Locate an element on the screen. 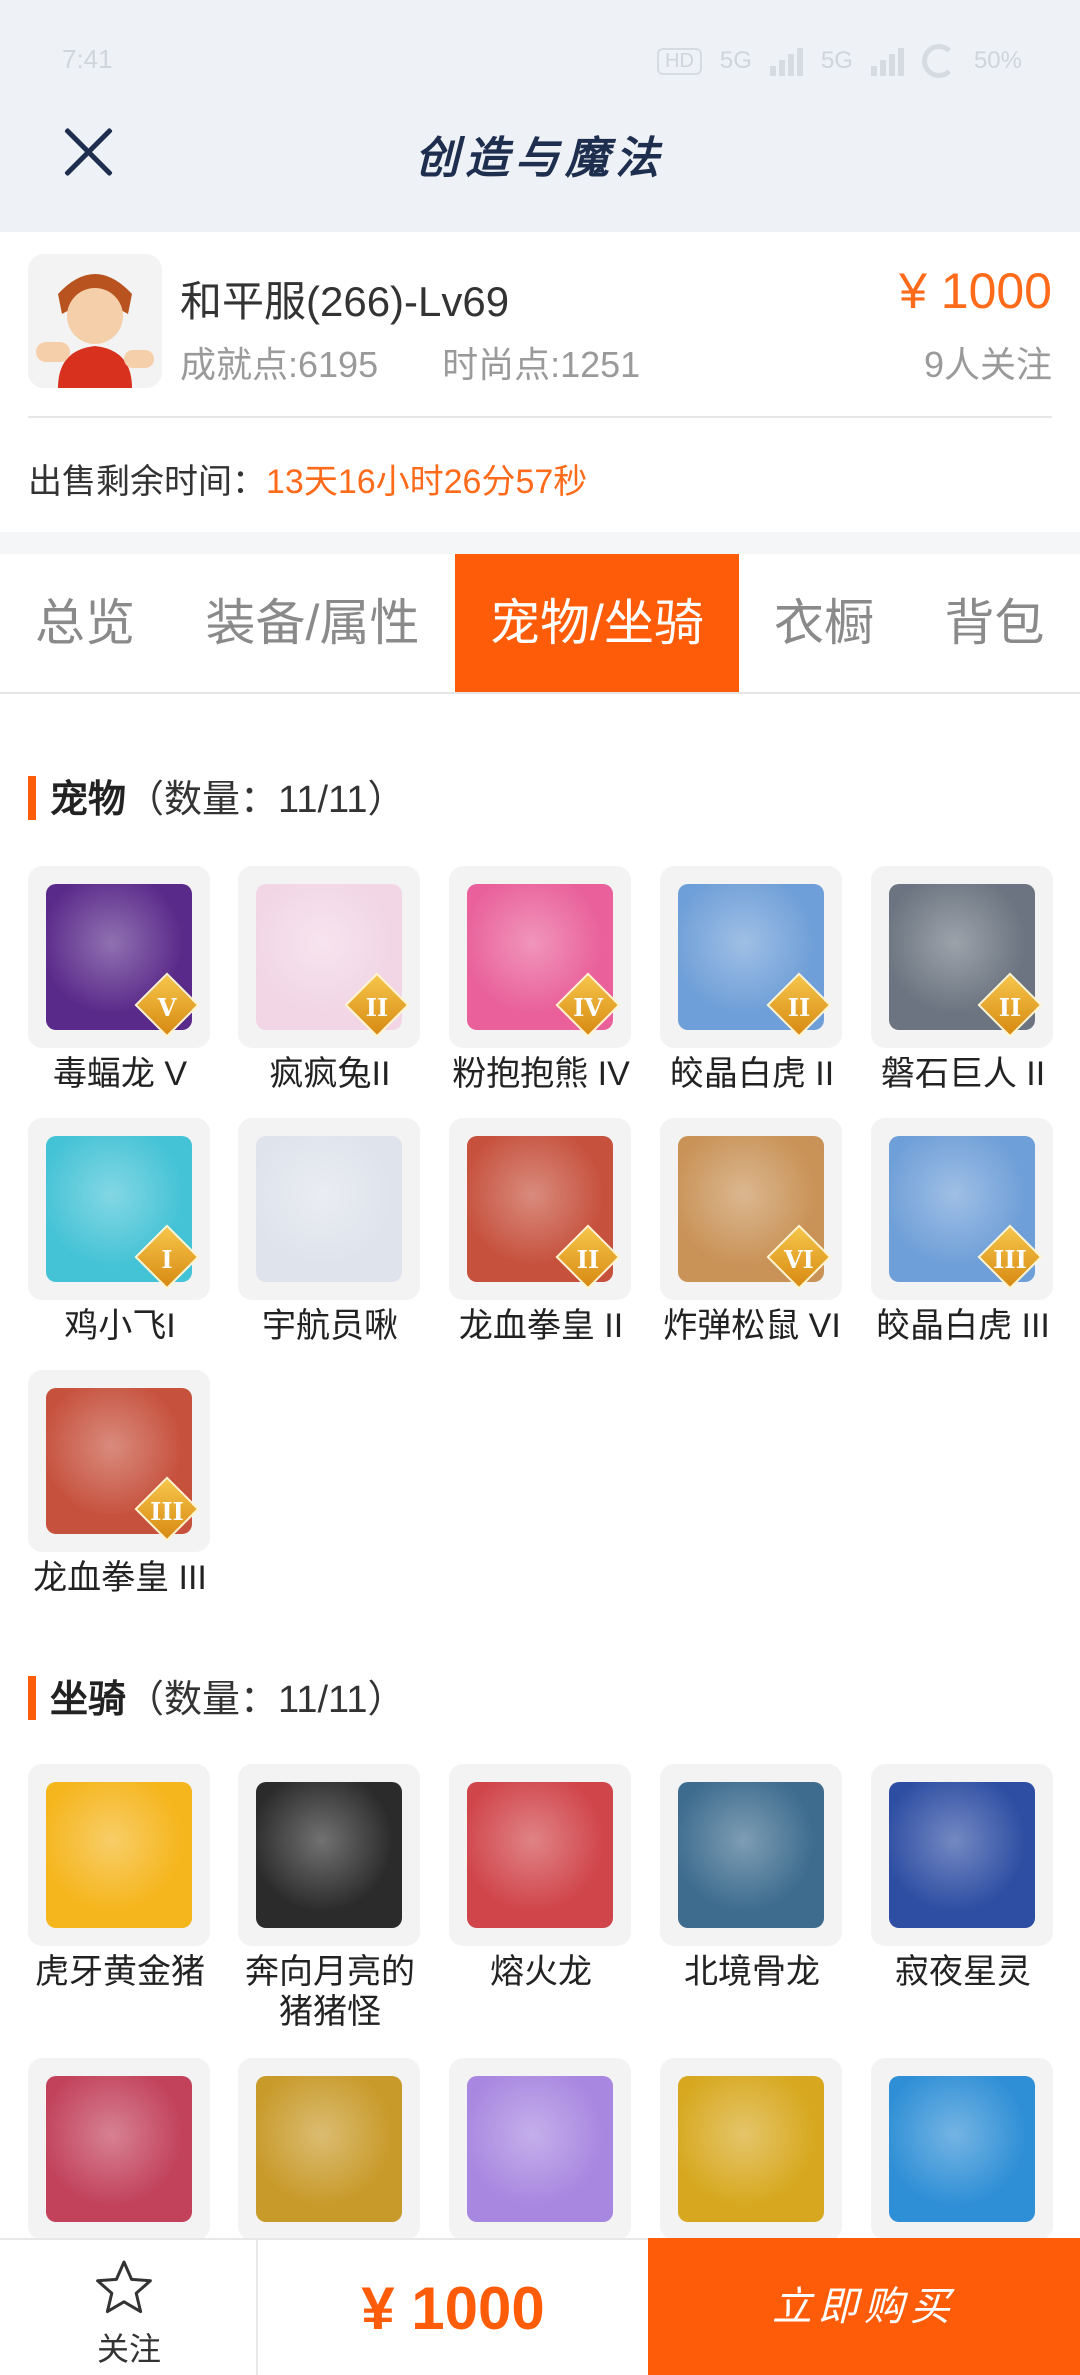  pet-item: II 磐石巨人 II is located at coordinates (963, 980).